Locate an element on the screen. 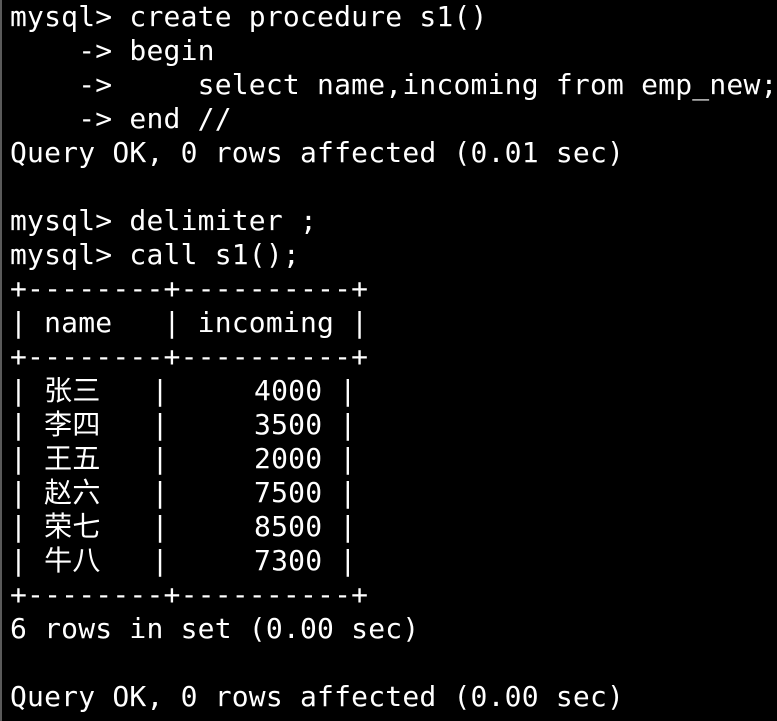  prompt-line-create-procedure: mysql> create procedure s1() is located at coordinates (249, 16).